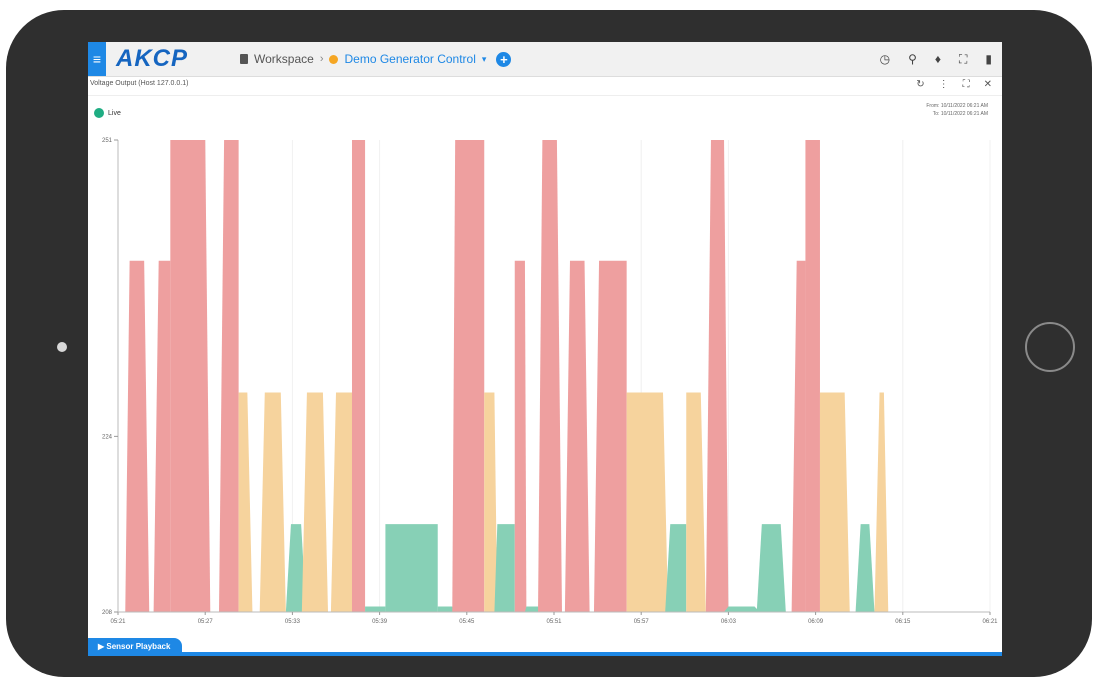 The height and width of the screenshot is (679, 1094). Describe the element at coordinates (990, 622) in the screenshot. I see `x-tick-label: 06:21` at that location.